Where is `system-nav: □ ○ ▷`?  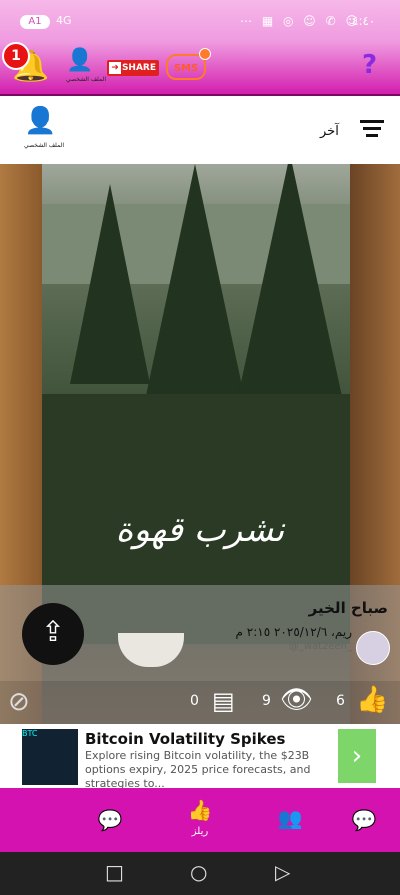
system-nav: □ ○ ▷ is located at coordinates (200, 873).